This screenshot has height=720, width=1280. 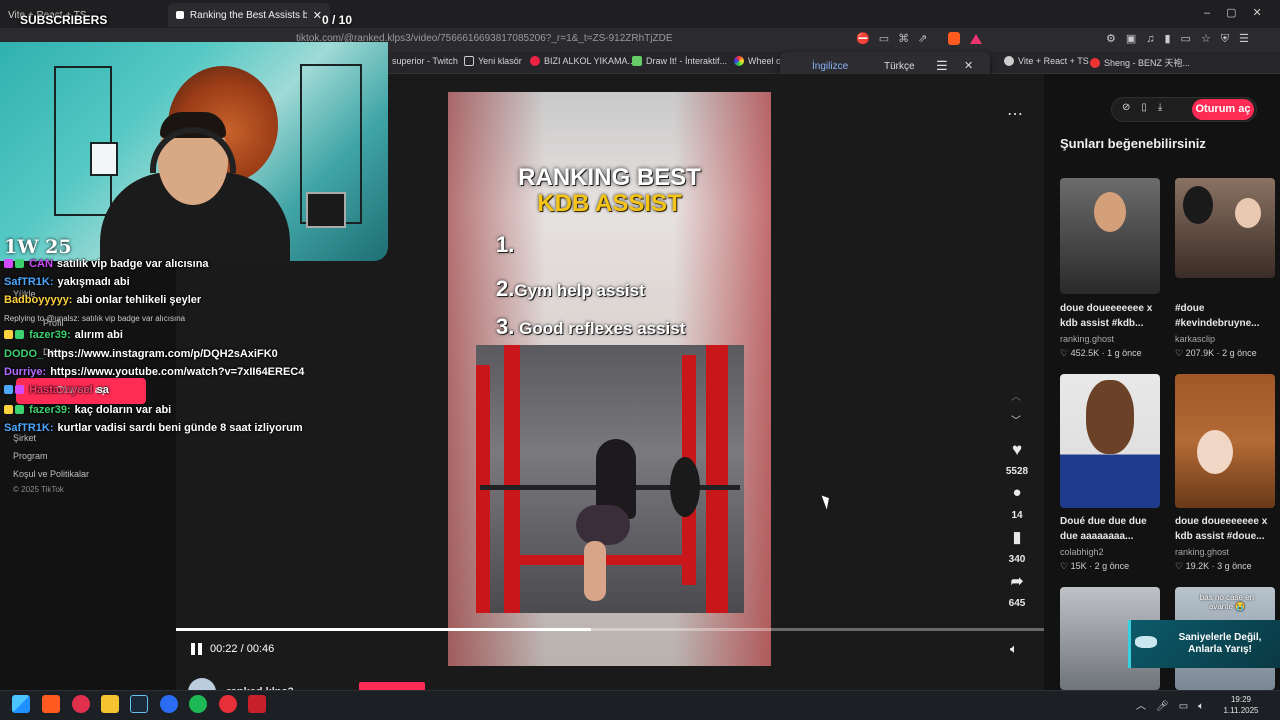 I want to click on chat-message: Hastaveysel sa, so click(x=56, y=390).